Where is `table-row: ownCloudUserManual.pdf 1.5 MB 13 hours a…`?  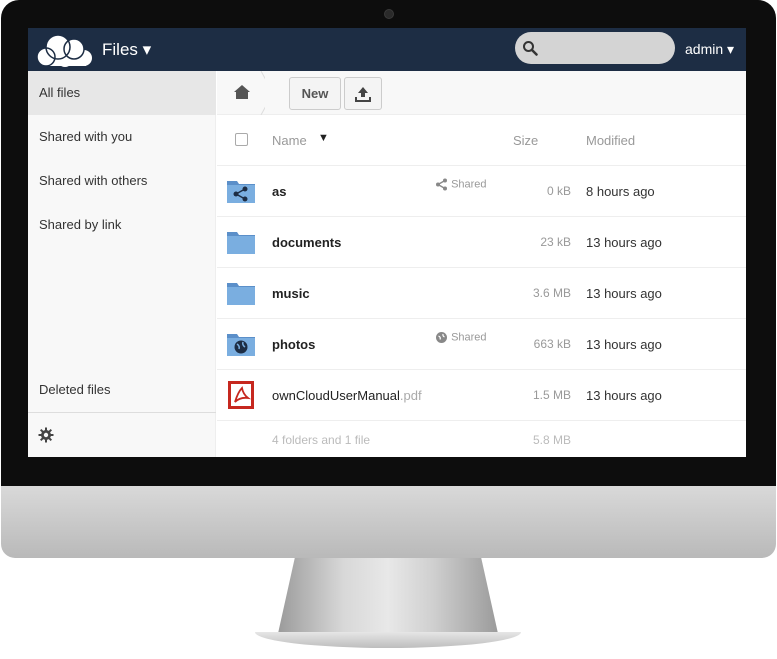
table-row: ownCloudUserManual.pdf 1.5 MB 13 hours a… is located at coordinates (481, 395).